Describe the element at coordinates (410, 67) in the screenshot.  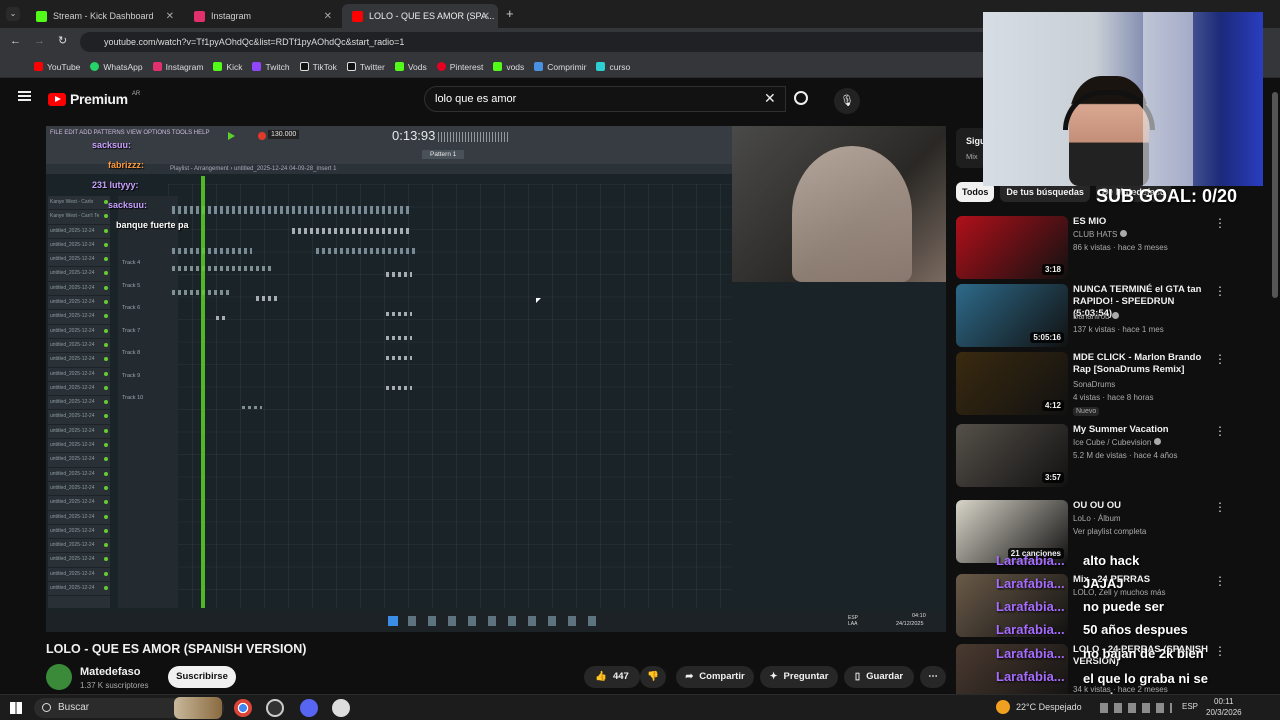
I see `bookmark-vods: Vods` at that location.